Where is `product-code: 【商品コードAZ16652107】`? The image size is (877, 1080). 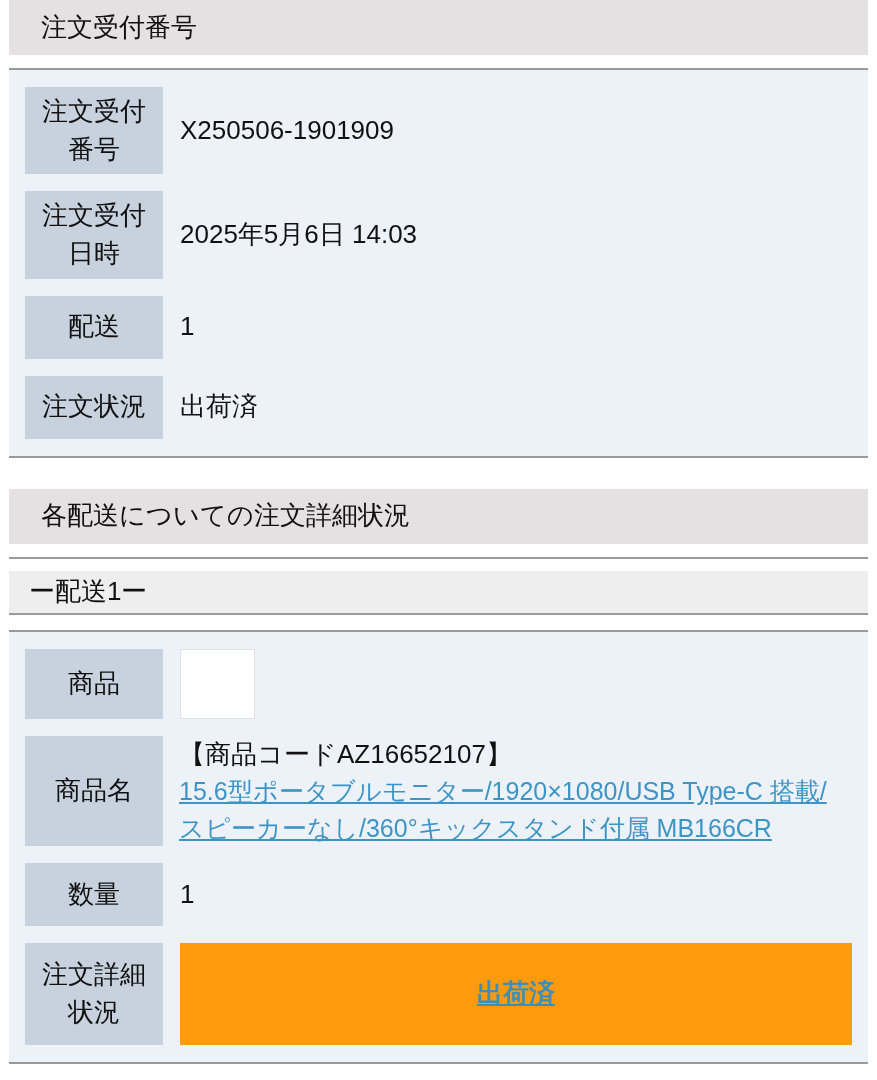
product-code: 【商品コードAZ16652107】 is located at coordinates (346, 754).